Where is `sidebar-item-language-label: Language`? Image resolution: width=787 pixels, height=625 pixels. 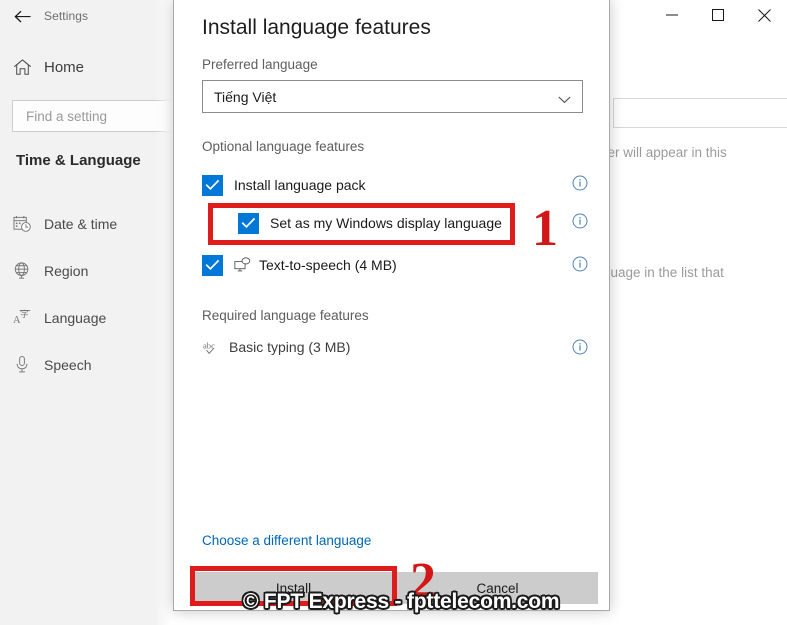
sidebar-item-language-label: Language is located at coordinates (75, 317).